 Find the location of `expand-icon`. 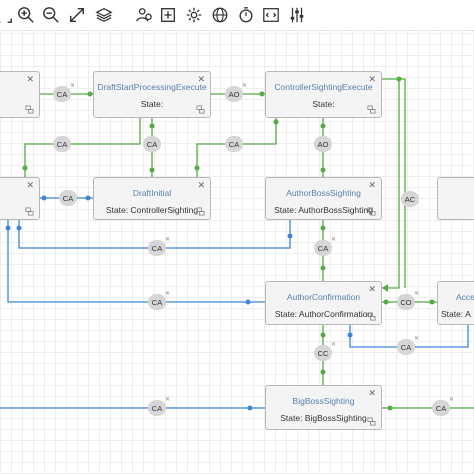

expand-icon is located at coordinates (7, 15).